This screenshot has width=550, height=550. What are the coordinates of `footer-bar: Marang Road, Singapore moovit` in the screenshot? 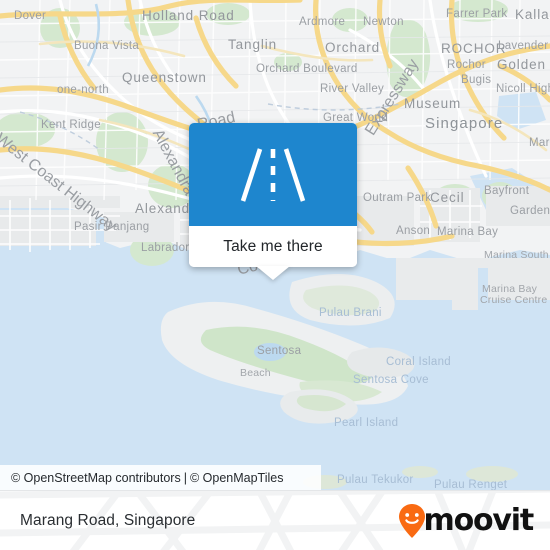 It's located at (275, 520).